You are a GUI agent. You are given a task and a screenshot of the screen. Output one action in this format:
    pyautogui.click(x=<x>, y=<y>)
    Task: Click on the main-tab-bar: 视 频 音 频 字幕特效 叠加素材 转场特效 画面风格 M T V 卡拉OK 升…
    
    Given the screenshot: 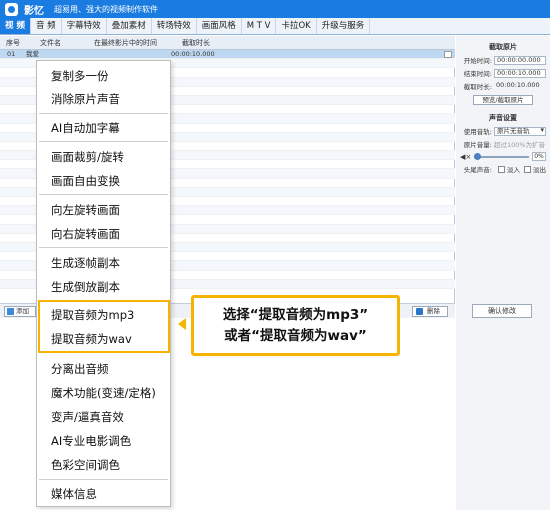 What is the action you would take?
    pyautogui.click(x=275, y=26)
    